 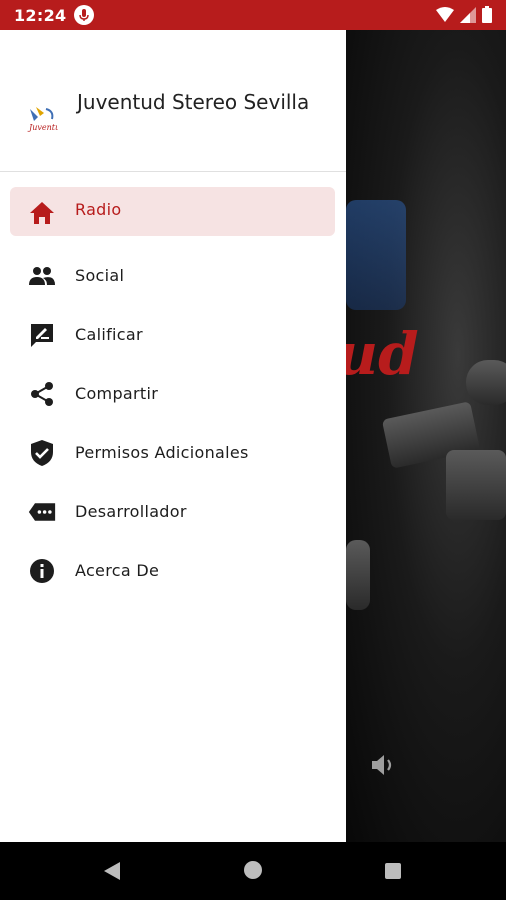 What do you see at coordinates (117, 570) in the screenshot?
I see `menu-item-label: Acerca De` at bounding box center [117, 570].